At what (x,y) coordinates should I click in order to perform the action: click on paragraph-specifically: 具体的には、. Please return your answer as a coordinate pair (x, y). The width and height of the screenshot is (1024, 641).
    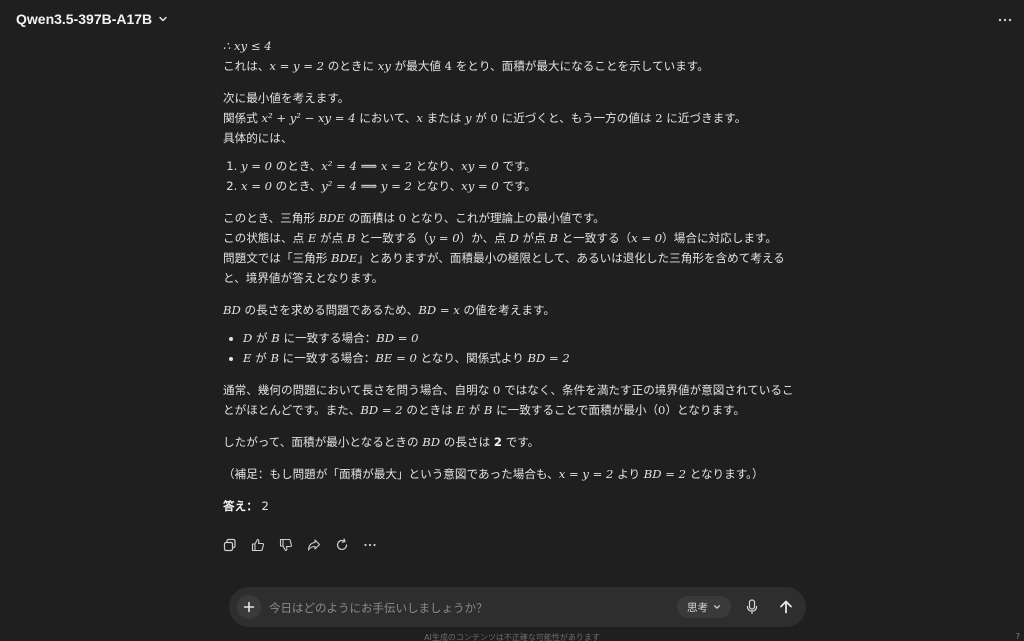
    Looking at the image, I should click on (258, 138).